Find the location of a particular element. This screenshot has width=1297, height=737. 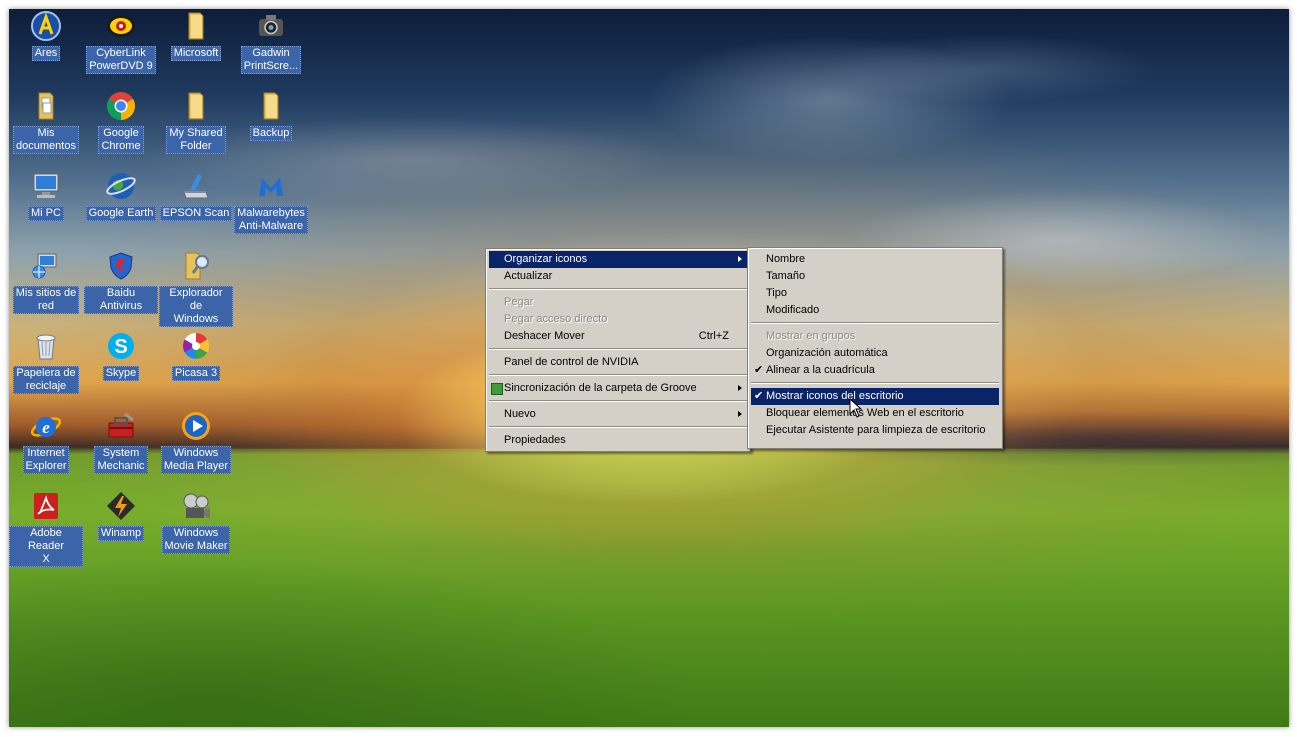

desktop-icon-mis-sitios-de-red: Mis sitios de red is located at coordinates (46, 289).